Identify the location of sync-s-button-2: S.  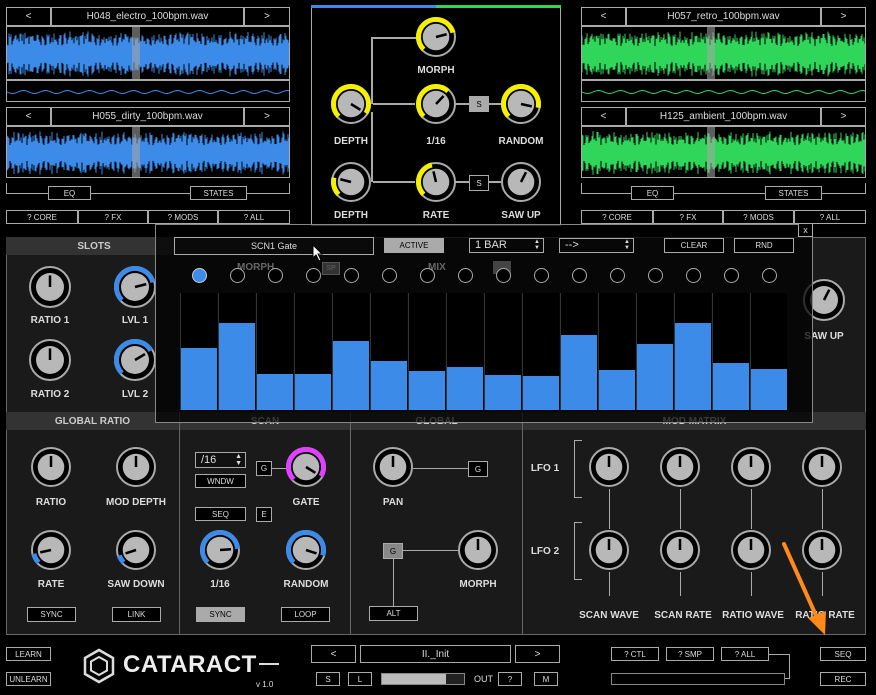
(479, 183).